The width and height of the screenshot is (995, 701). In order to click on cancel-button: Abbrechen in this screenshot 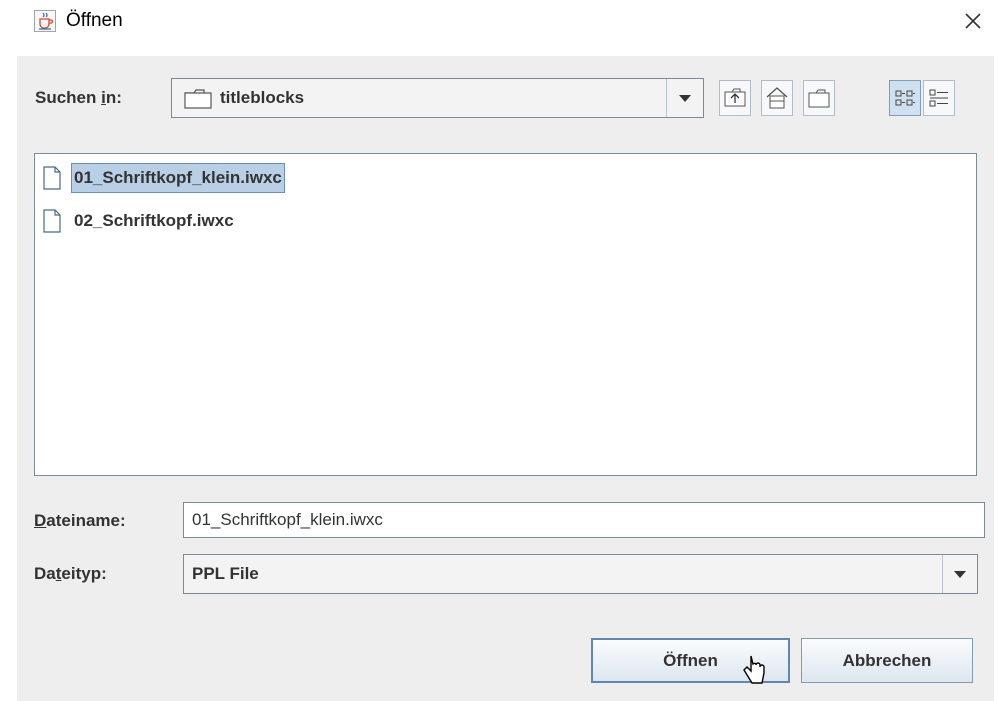, I will do `click(887, 660)`.